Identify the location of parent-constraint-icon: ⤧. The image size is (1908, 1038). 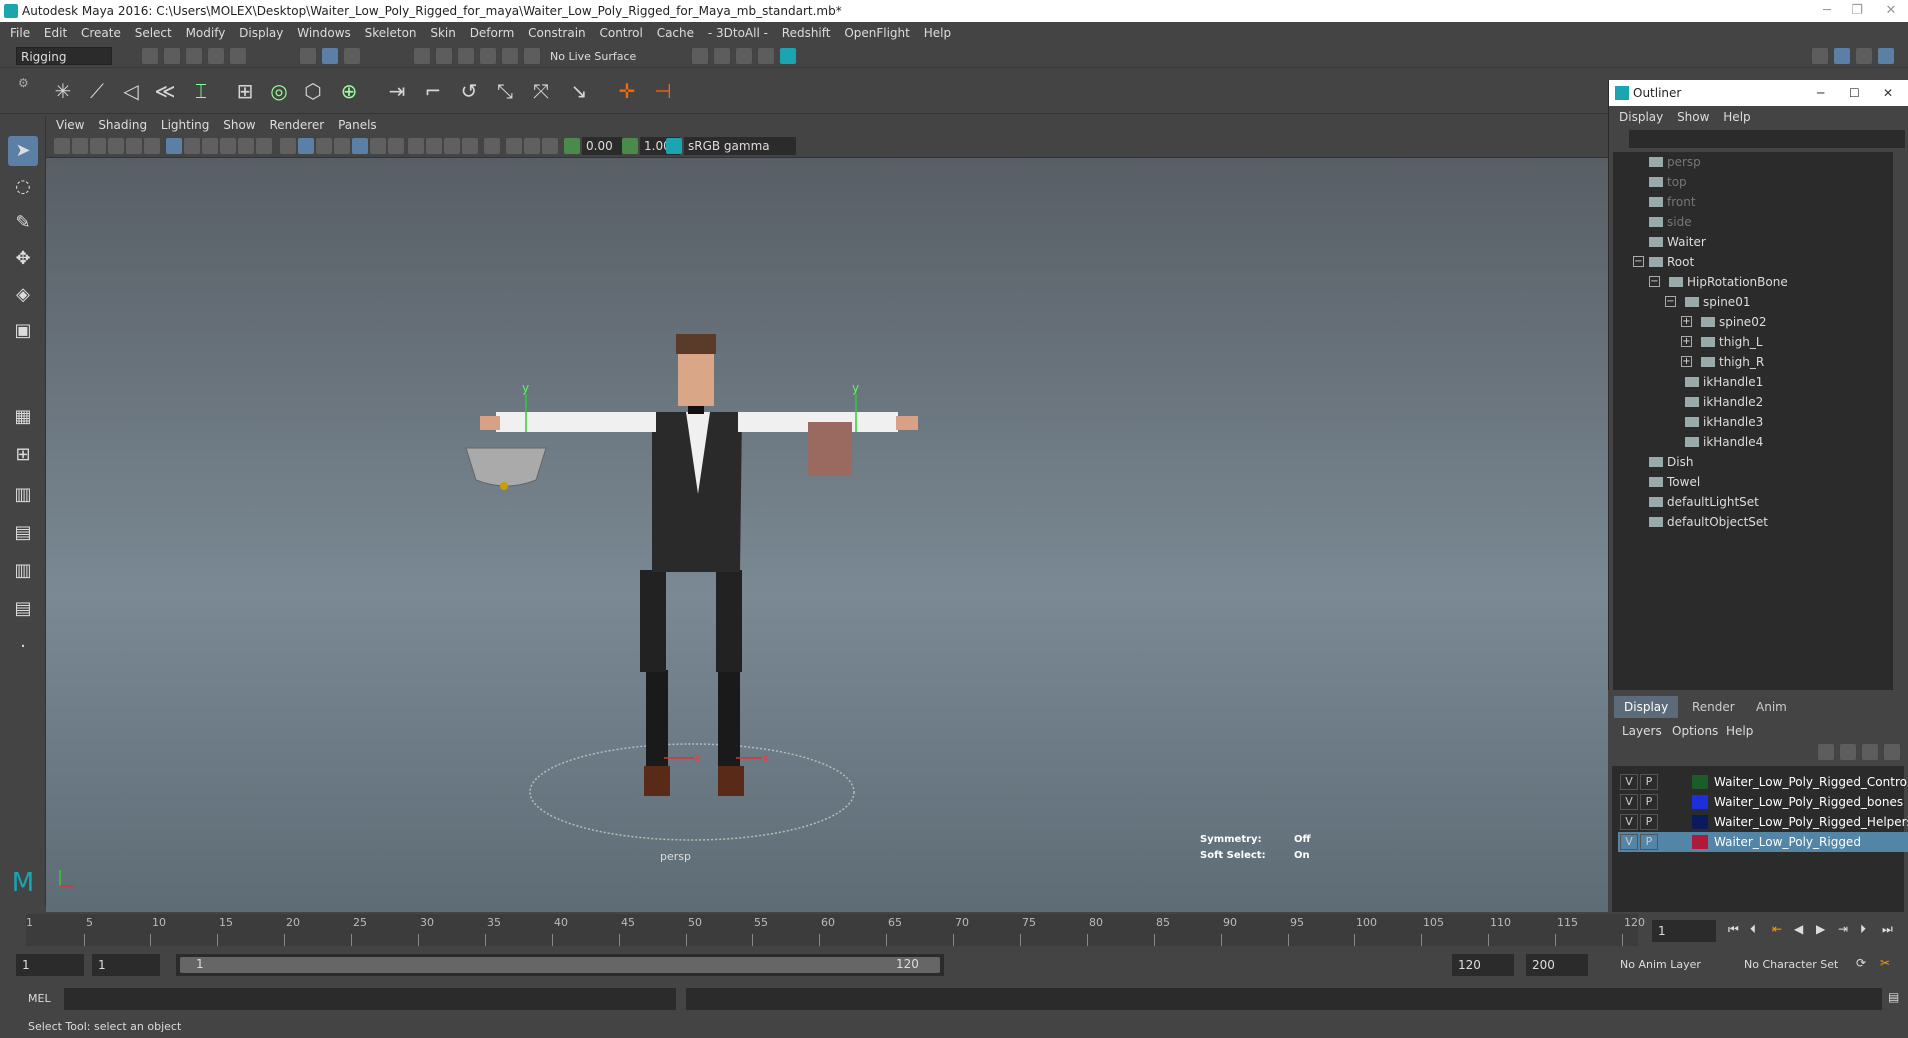
(541, 91).